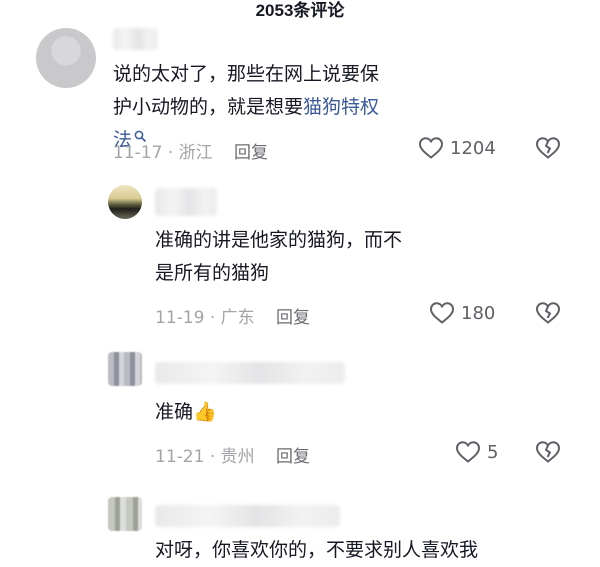  What do you see at coordinates (493, 452) in the screenshot?
I see `like-count: 5` at bounding box center [493, 452].